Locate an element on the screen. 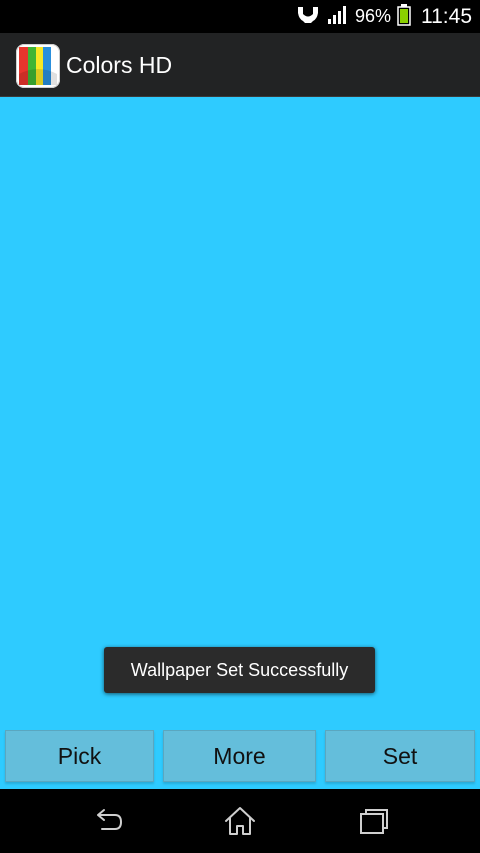 This screenshot has width=480, height=853. navigation-bar is located at coordinates (240, 821).